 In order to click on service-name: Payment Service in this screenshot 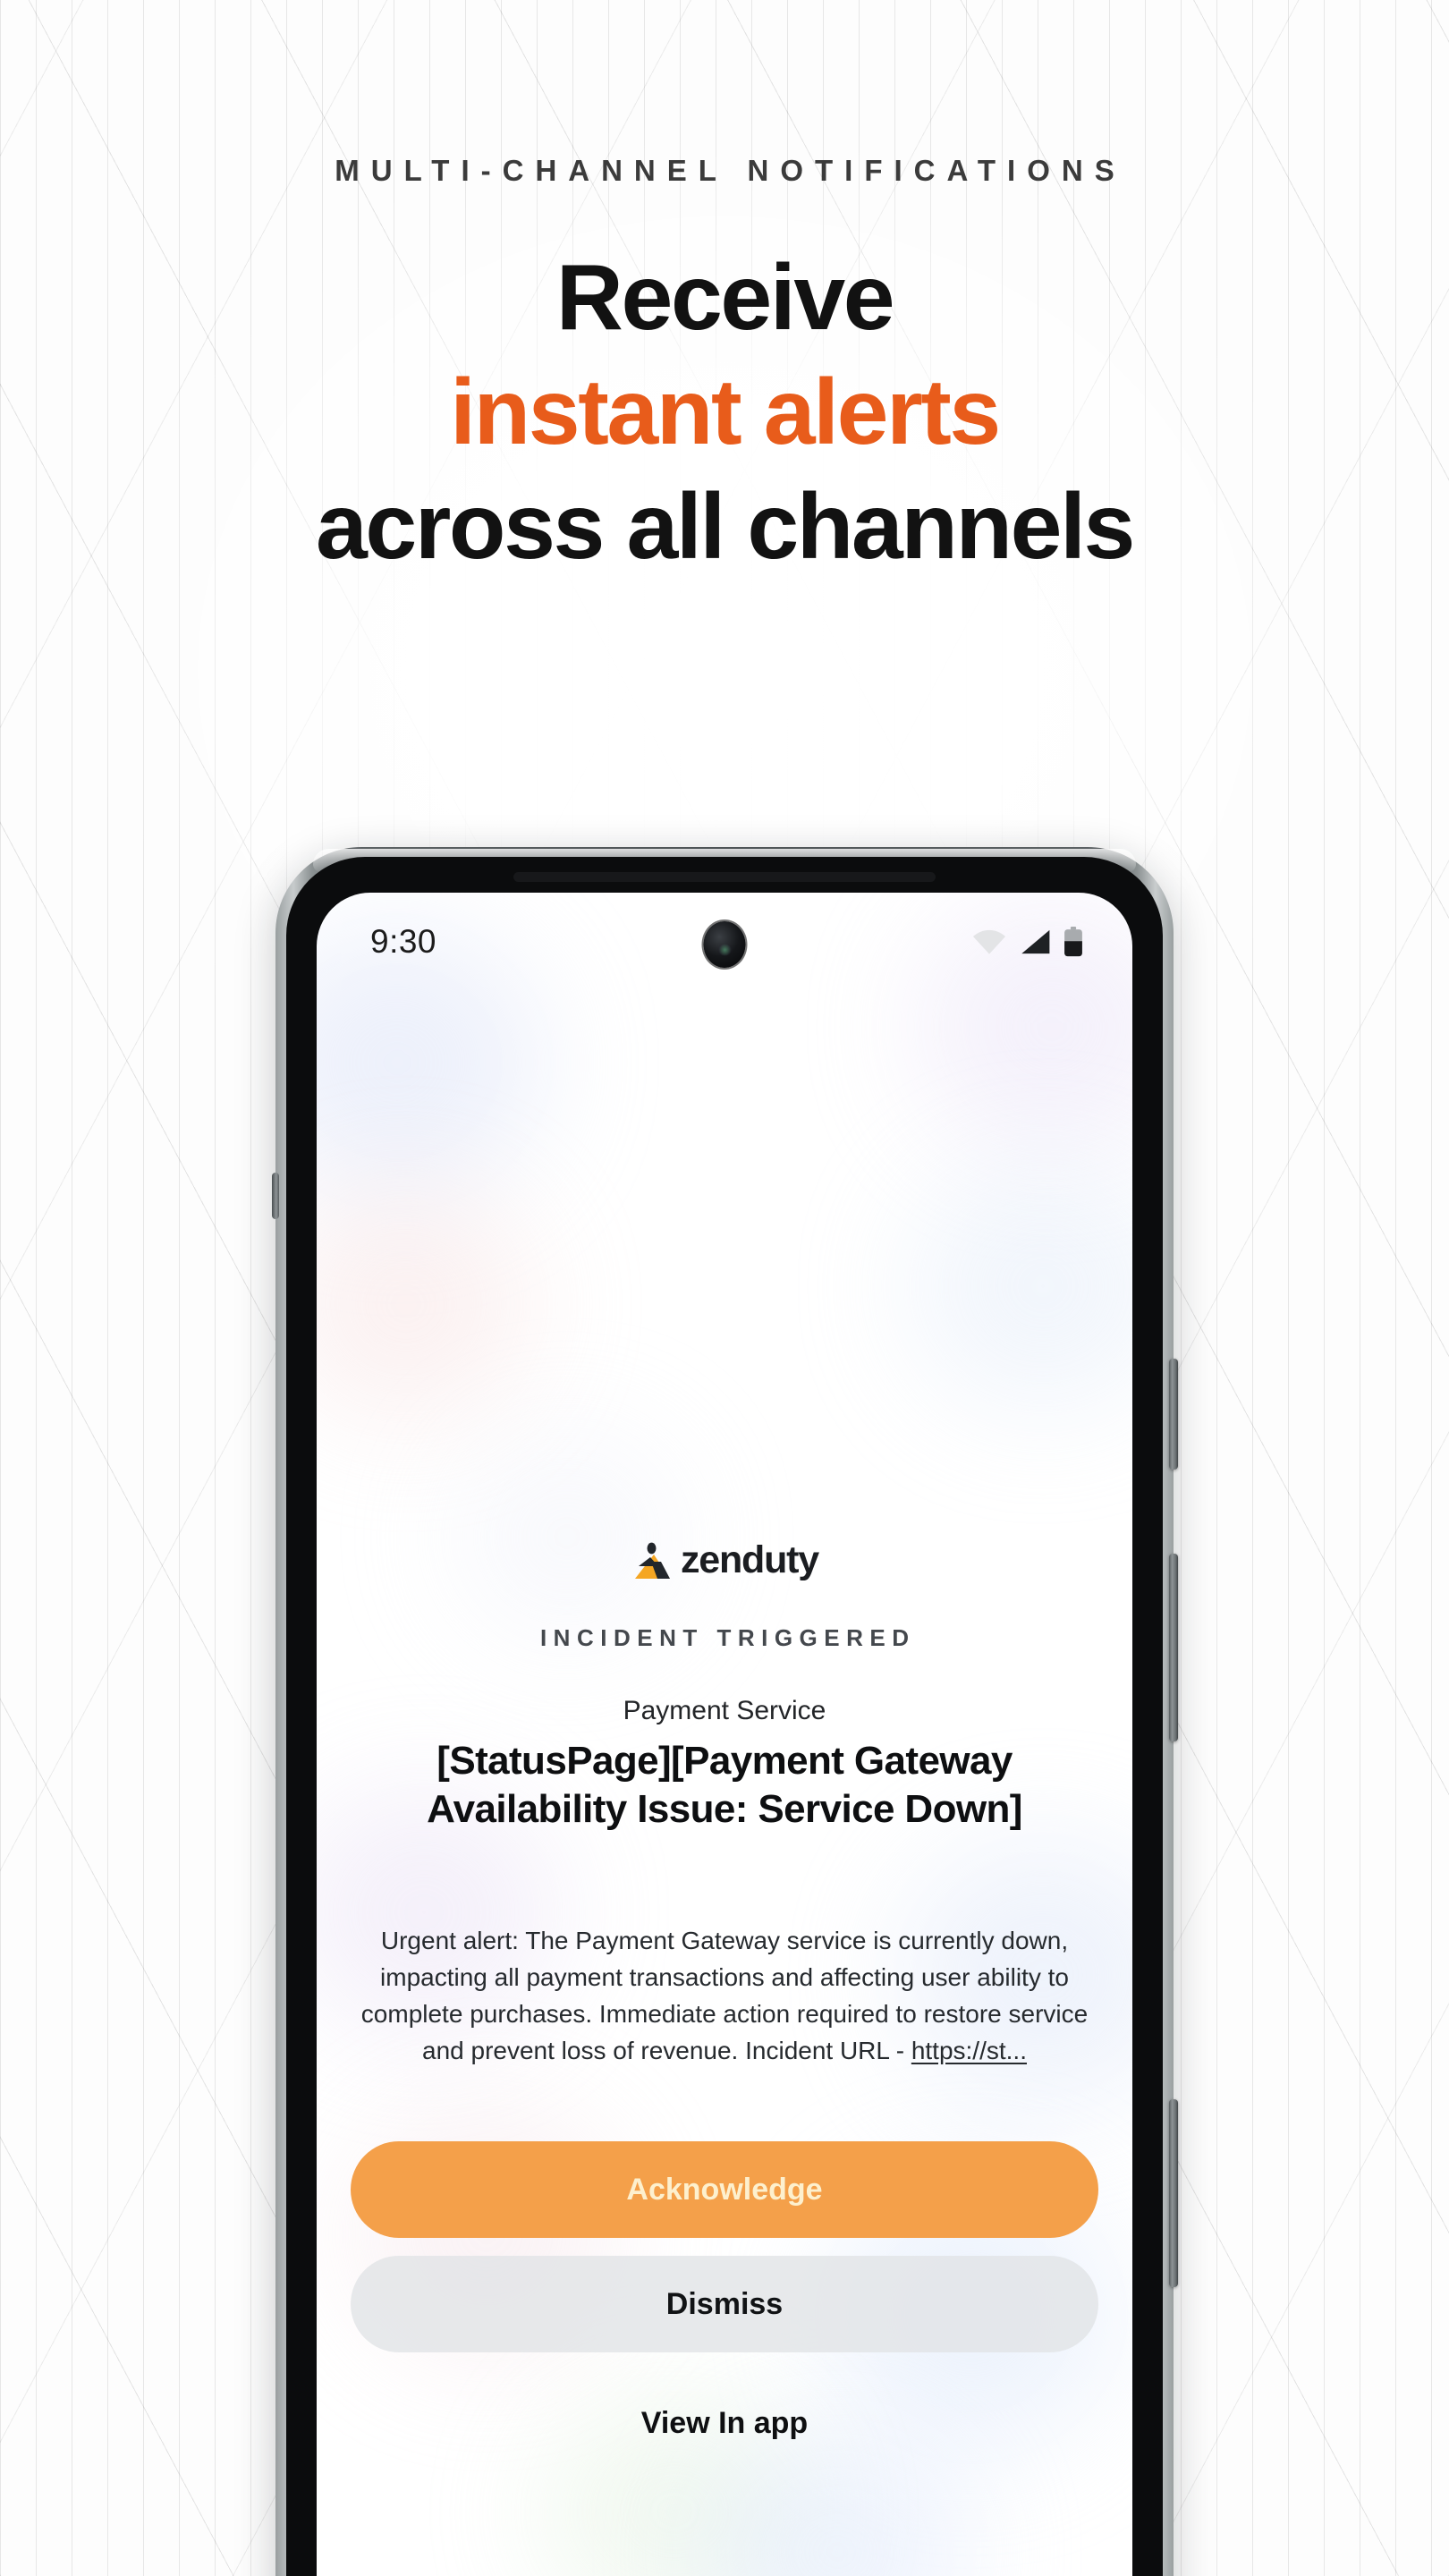, I will do `click(724, 1710)`.